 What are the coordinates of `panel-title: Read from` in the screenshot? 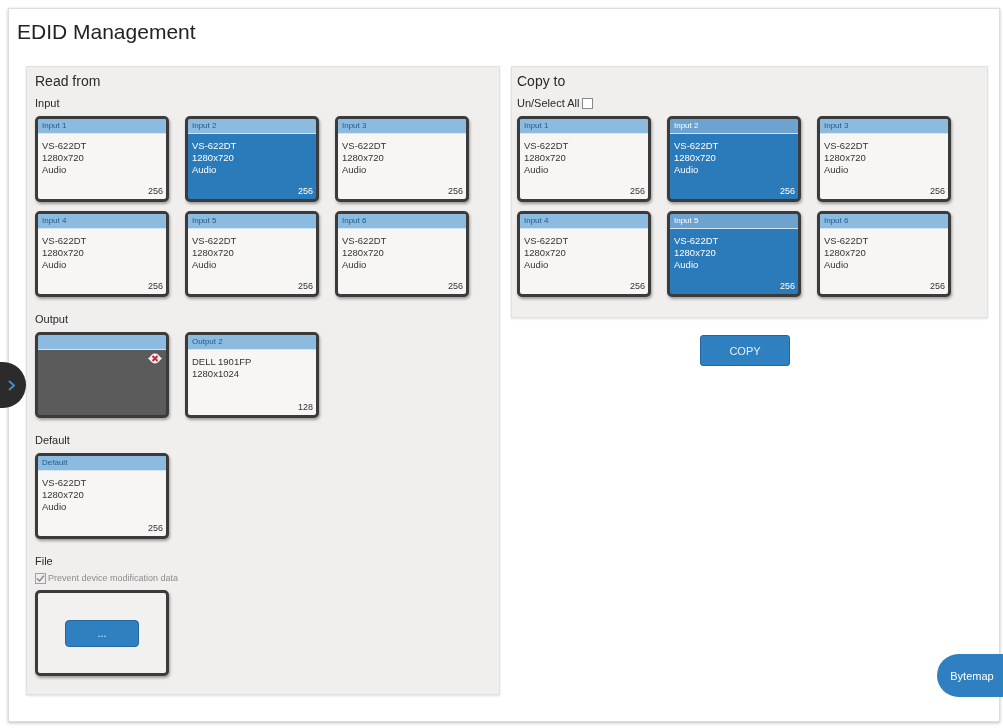 It's located at (68, 81).